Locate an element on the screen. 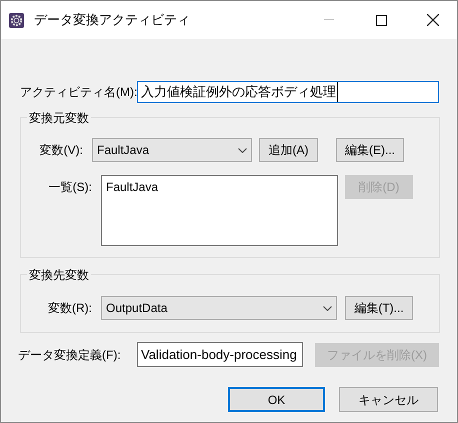 The height and width of the screenshot is (423, 458). group-title: 変換元変数 is located at coordinates (59, 118).